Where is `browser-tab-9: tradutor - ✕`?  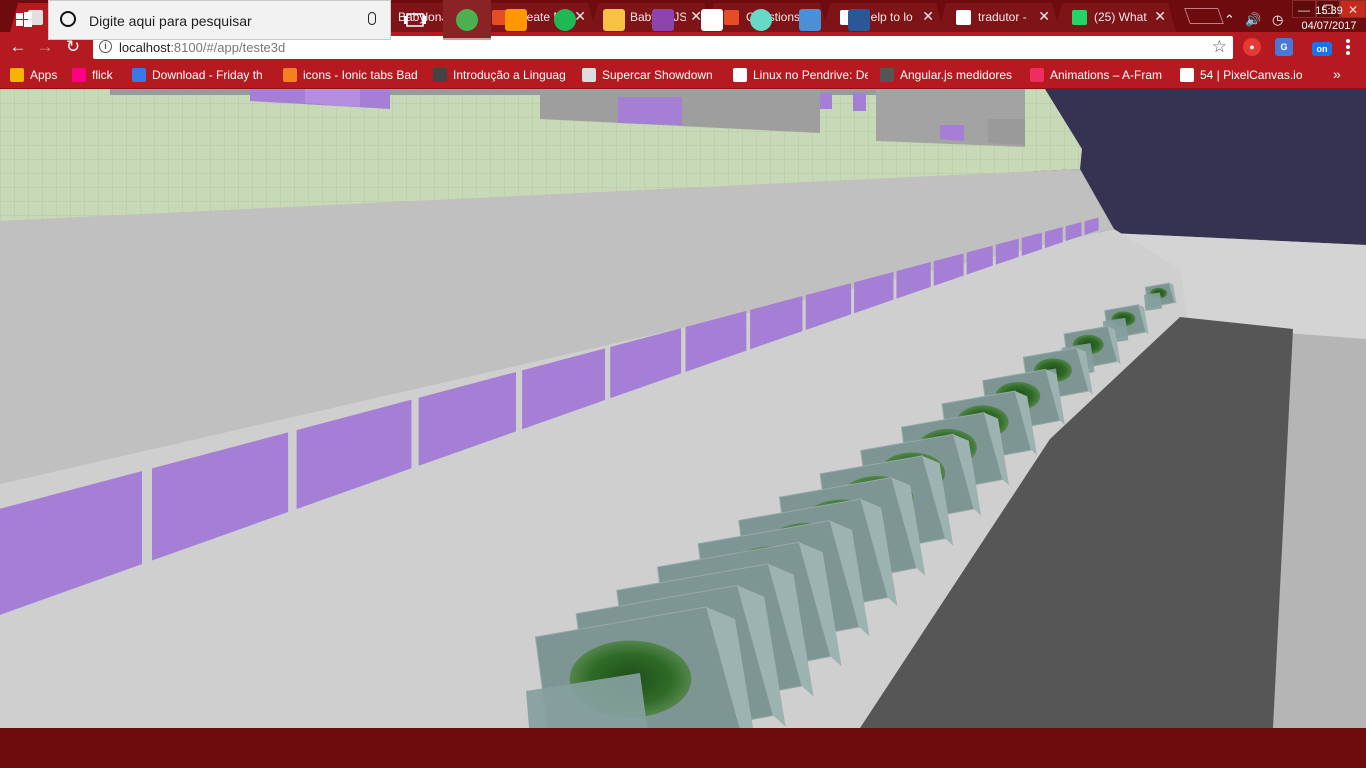
browser-tab-9: tradutor - ✕ is located at coordinates (999, 17).